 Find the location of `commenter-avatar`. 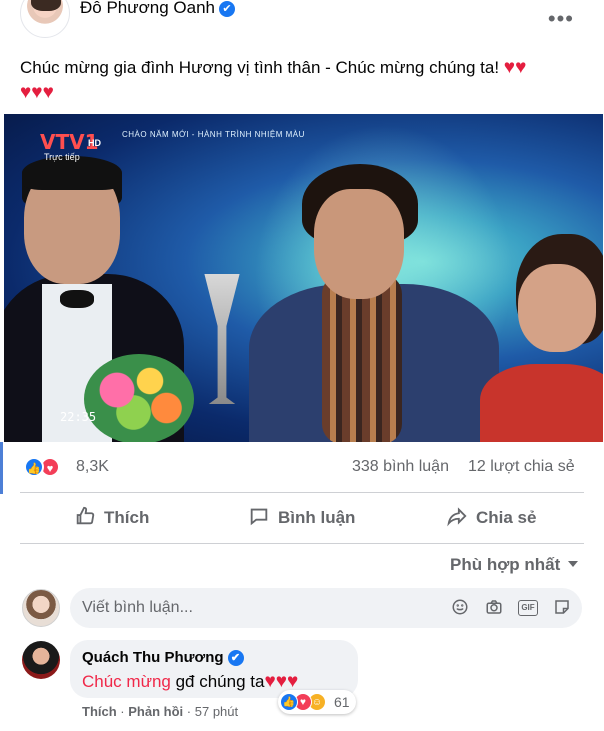

commenter-avatar is located at coordinates (41, 660).